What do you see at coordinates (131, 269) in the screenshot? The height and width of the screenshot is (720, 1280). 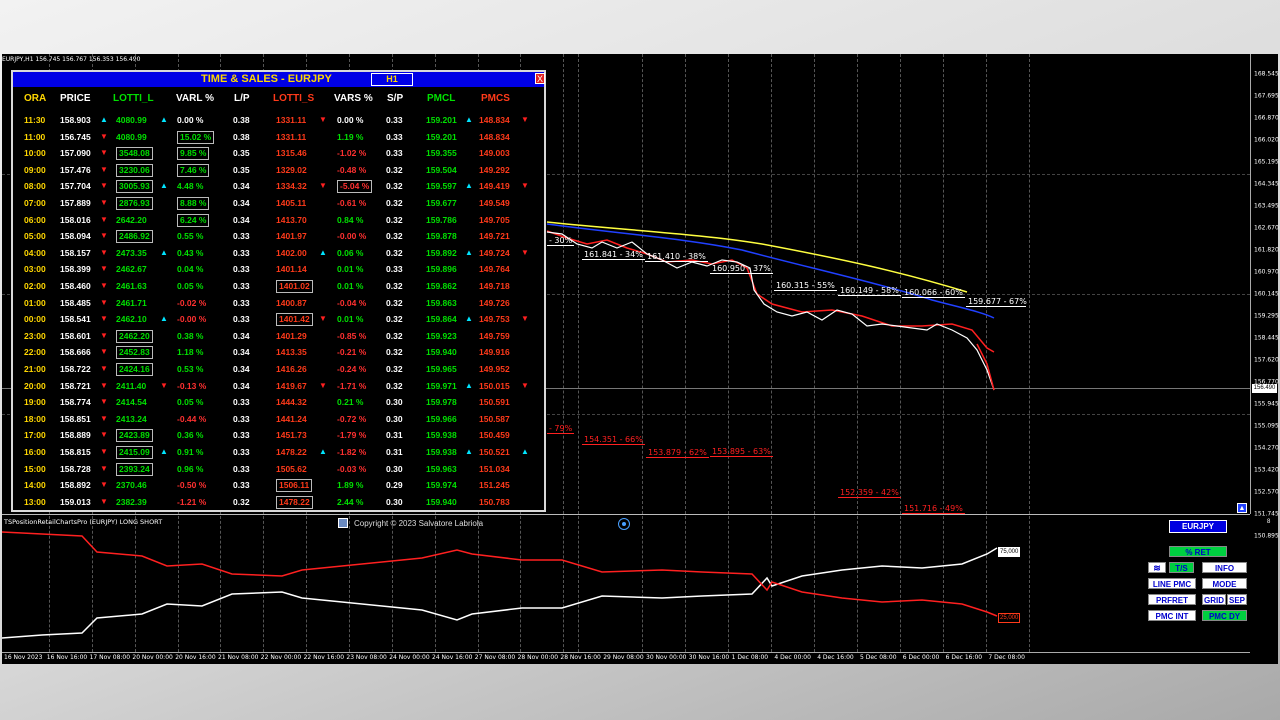 I see `cell-lotti-l: 2462.67` at bounding box center [131, 269].